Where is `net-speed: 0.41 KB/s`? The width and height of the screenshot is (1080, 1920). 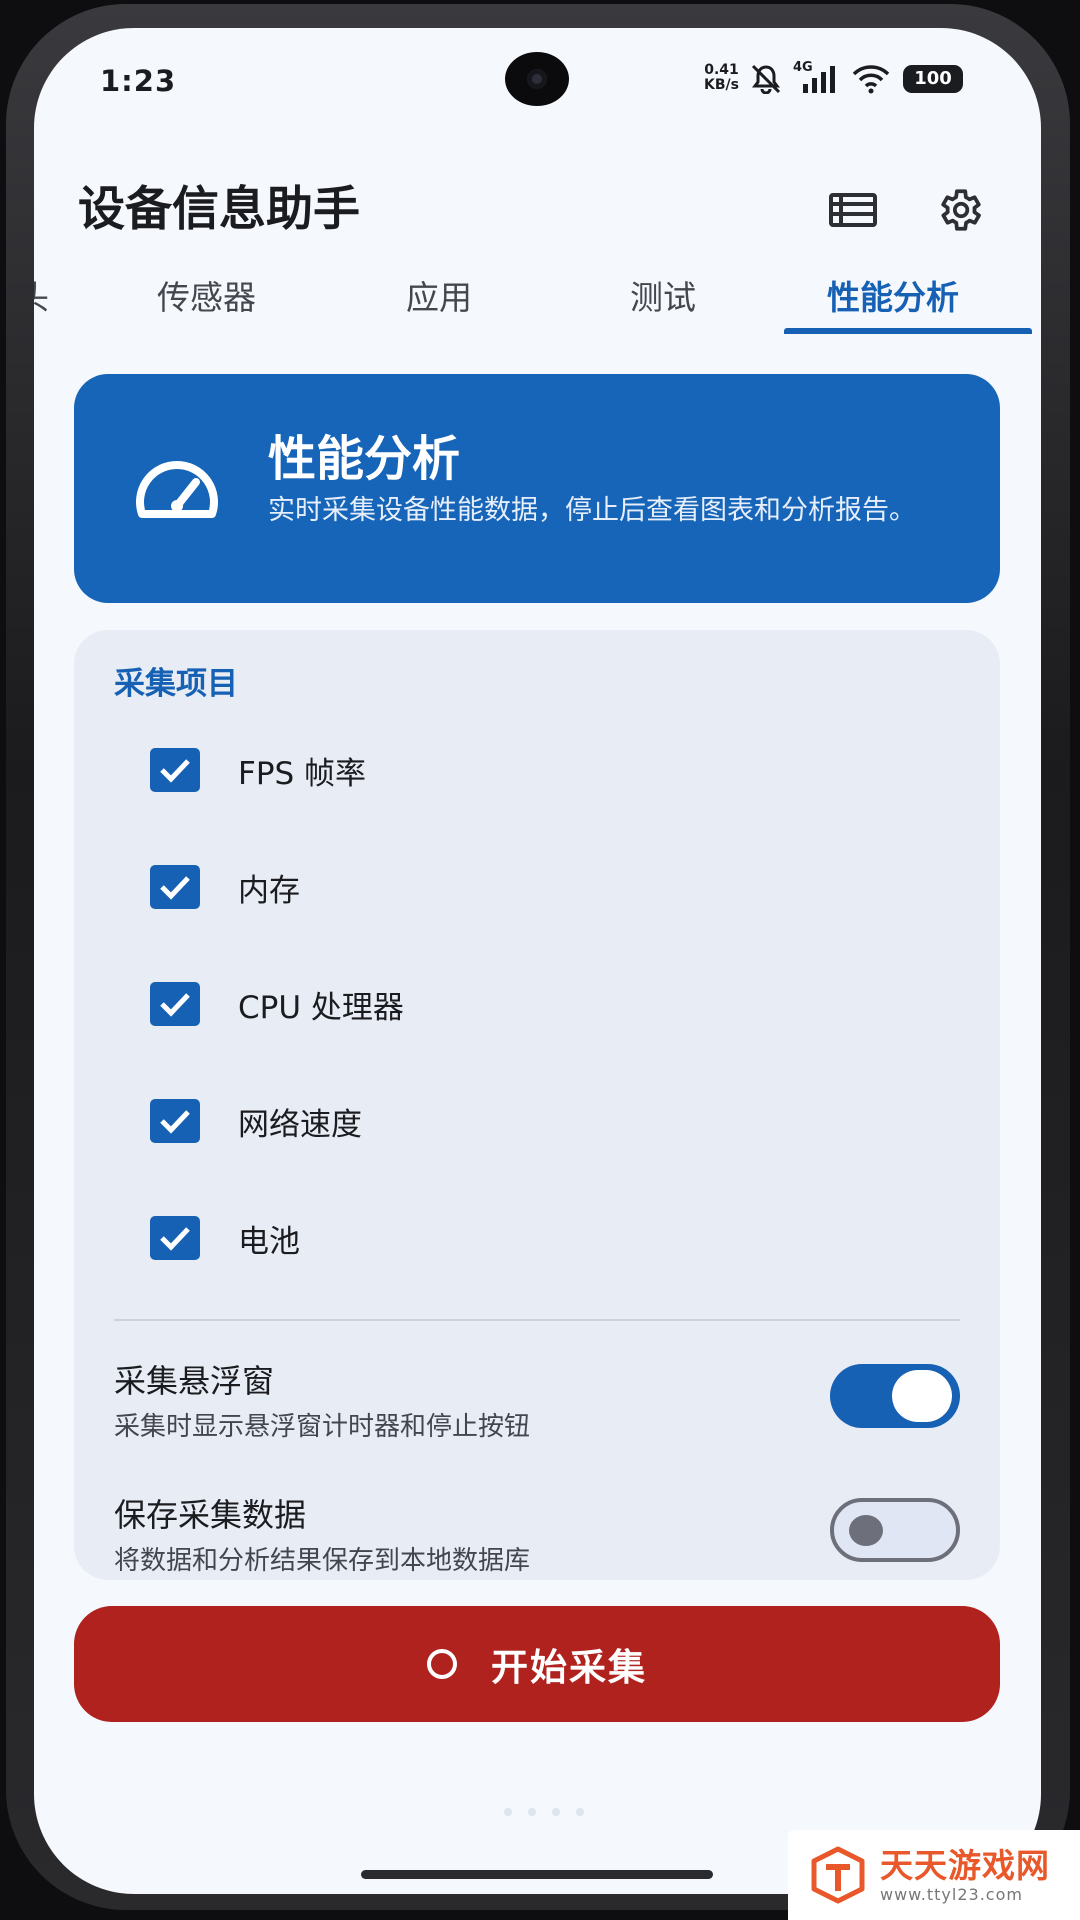
net-speed: 0.41 KB/s is located at coordinates (721, 78).